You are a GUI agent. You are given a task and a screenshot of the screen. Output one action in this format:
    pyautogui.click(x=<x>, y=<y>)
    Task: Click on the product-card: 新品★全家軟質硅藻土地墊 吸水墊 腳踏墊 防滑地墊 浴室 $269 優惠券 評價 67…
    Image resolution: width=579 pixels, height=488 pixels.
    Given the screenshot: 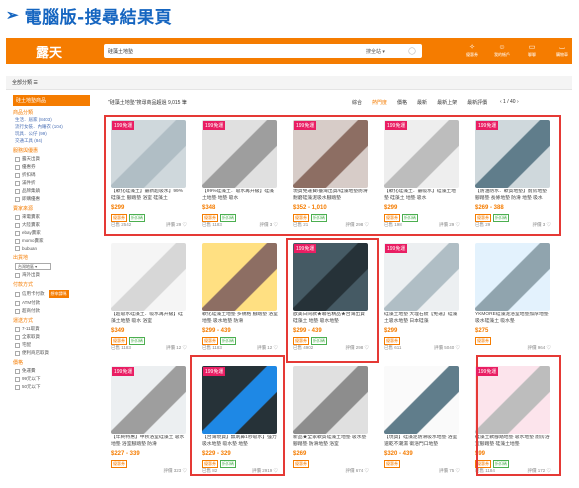 What is the action you would take?
    pyautogui.click(x=330, y=420)
    